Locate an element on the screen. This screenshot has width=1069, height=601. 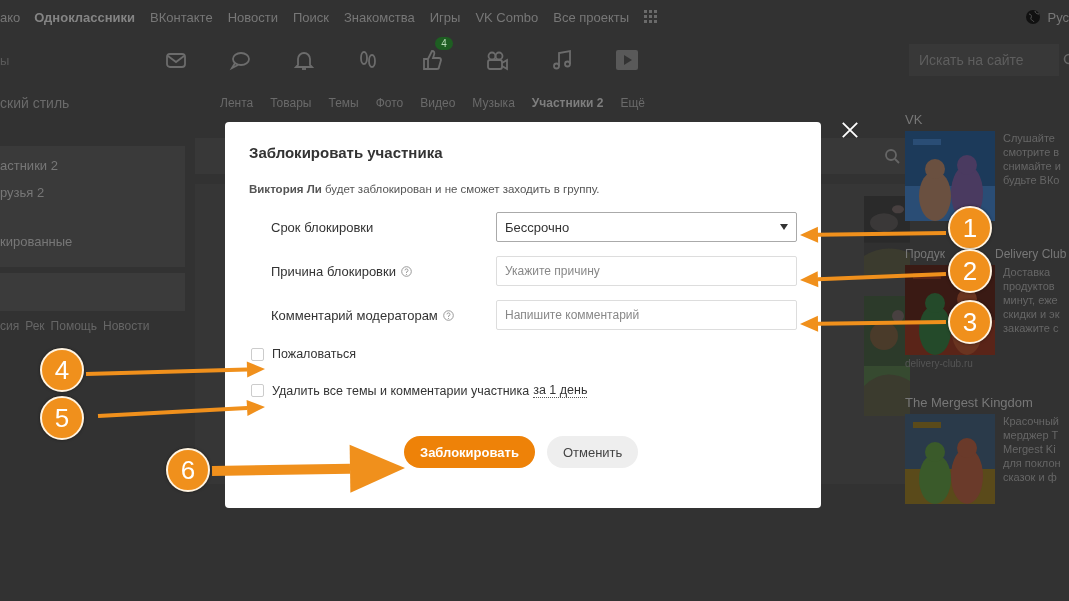
nav-link: Поиск is located at coordinates (311, 17).